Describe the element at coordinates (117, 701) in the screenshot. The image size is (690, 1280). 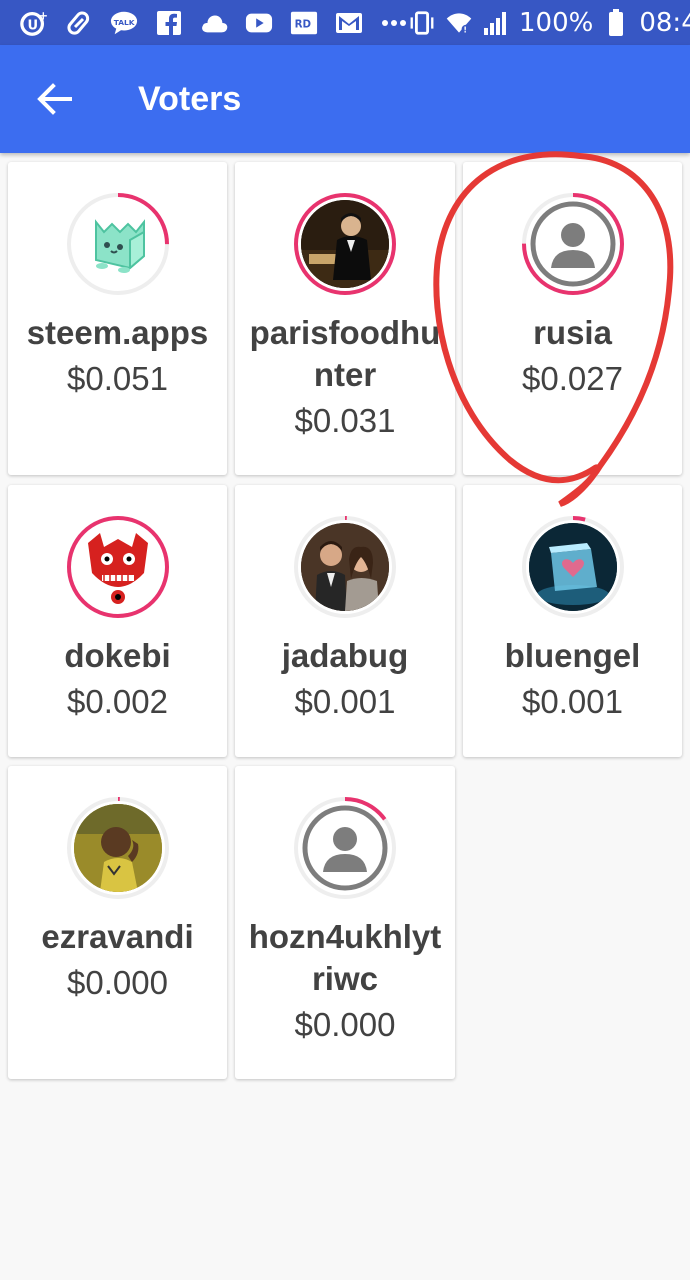
I see `vote-amount: $0.002` at that location.